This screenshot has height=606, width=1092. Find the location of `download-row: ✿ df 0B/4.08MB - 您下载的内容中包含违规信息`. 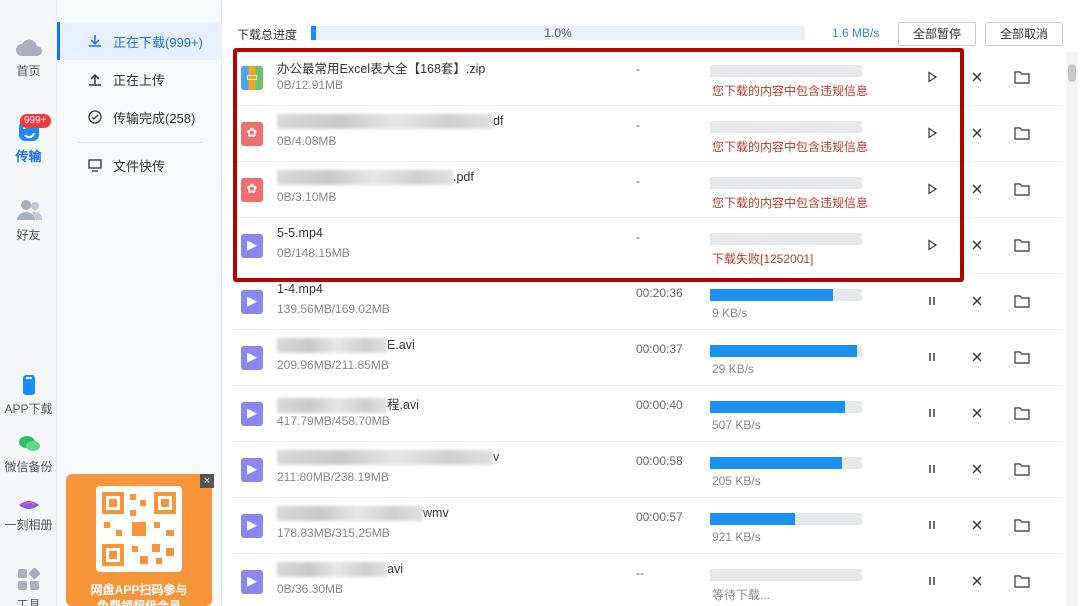

download-row: ✿ df 0B/4.08MB - 您下载的内容中包含违规信息 is located at coordinates (642, 134).